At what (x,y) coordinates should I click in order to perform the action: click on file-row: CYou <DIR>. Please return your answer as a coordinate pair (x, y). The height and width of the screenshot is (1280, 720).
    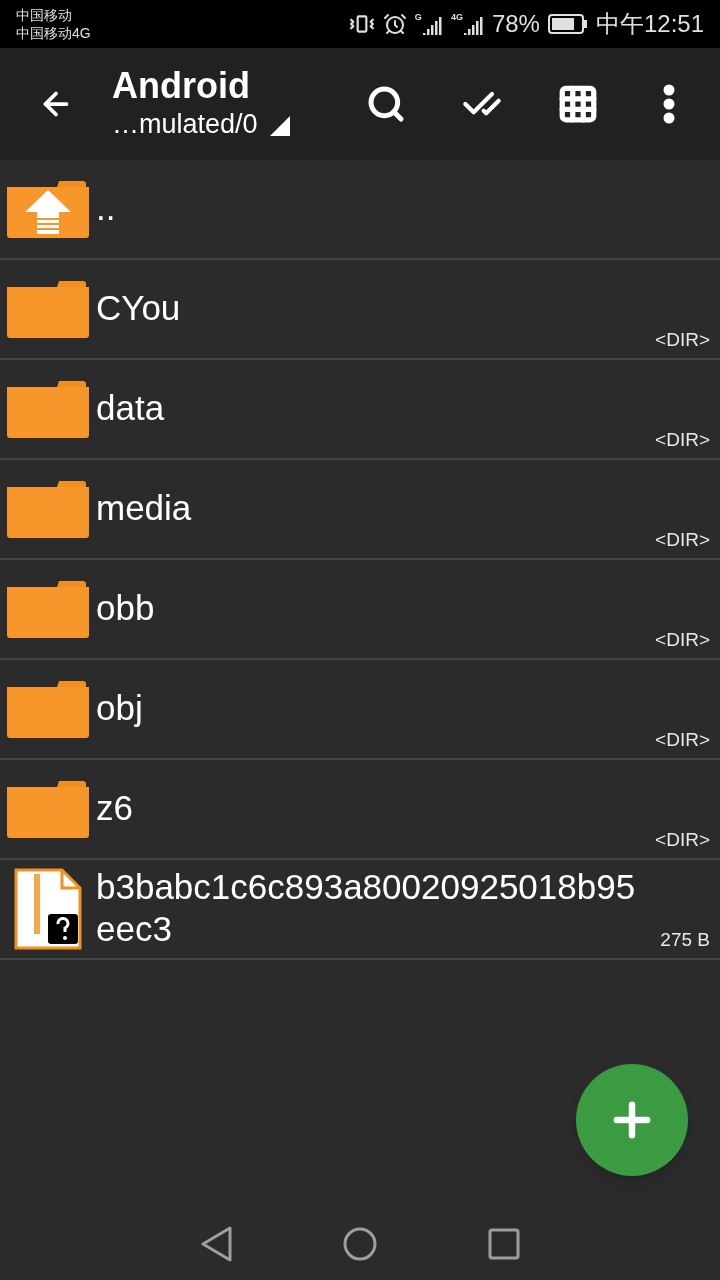
    Looking at the image, I should click on (360, 310).